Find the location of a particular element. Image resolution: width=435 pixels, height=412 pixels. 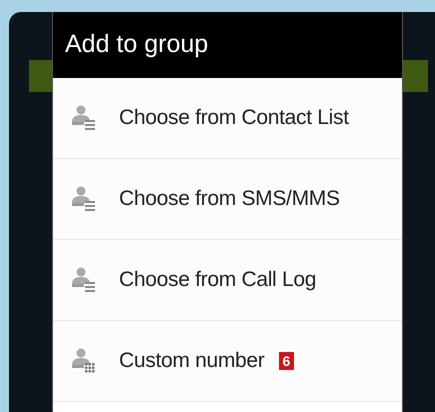

item-label: Choose from Contact List is located at coordinates (234, 118).